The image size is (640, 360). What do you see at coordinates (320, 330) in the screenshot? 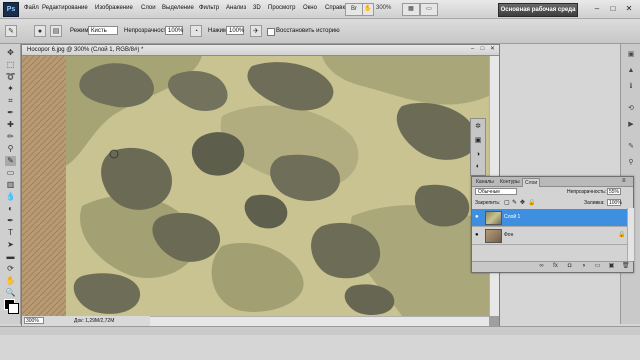
I see `bottom-bar` at bounding box center [320, 330].